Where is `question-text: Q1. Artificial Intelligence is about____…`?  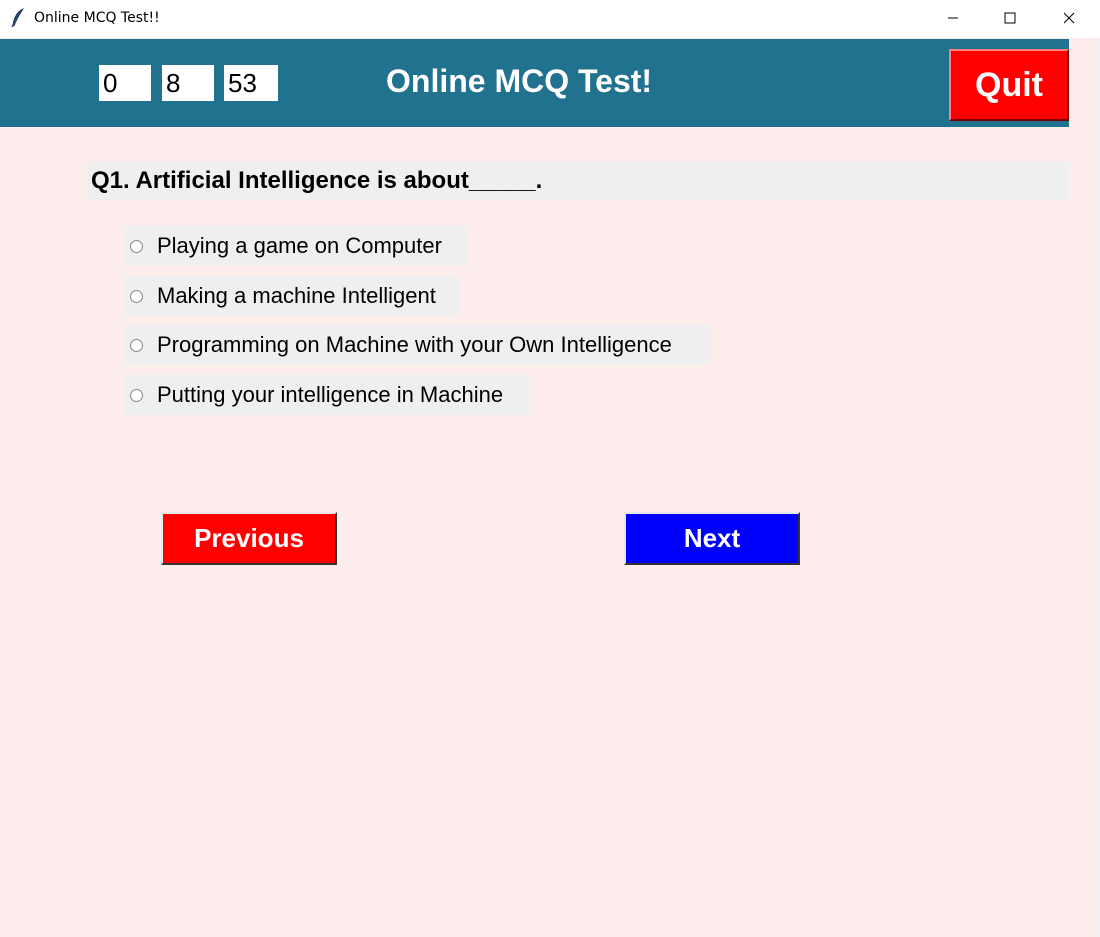
question-text: Q1. Artificial Intelligence is about____… is located at coordinates (577, 181).